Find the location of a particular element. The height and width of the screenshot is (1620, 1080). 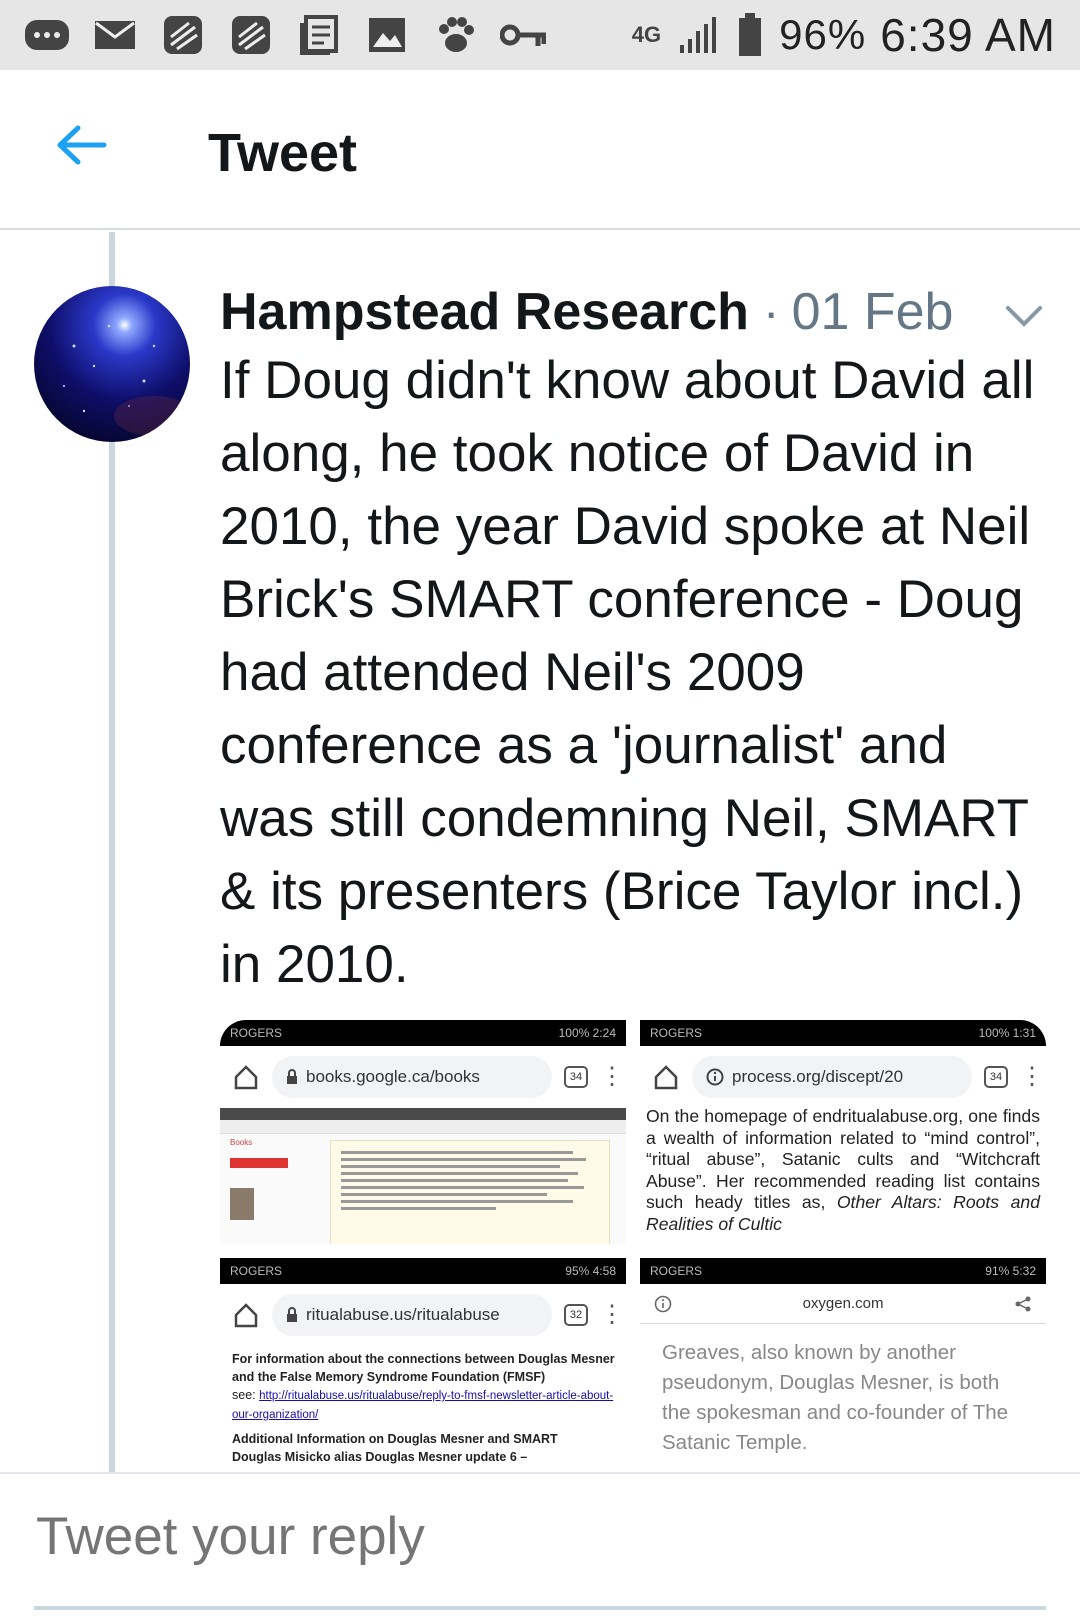

phone-status: 91% 5:32 is located at coordinates (1010, 1271).